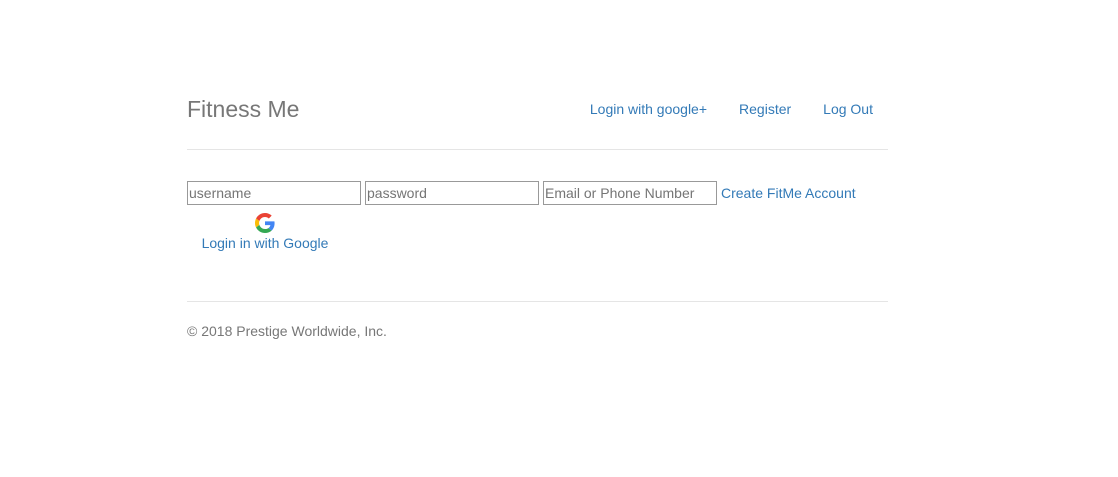 Image resolution: width=1118 pixels, height=477 pixels. I want to click on google-login-button: Login in with Google, so click(265, 234).